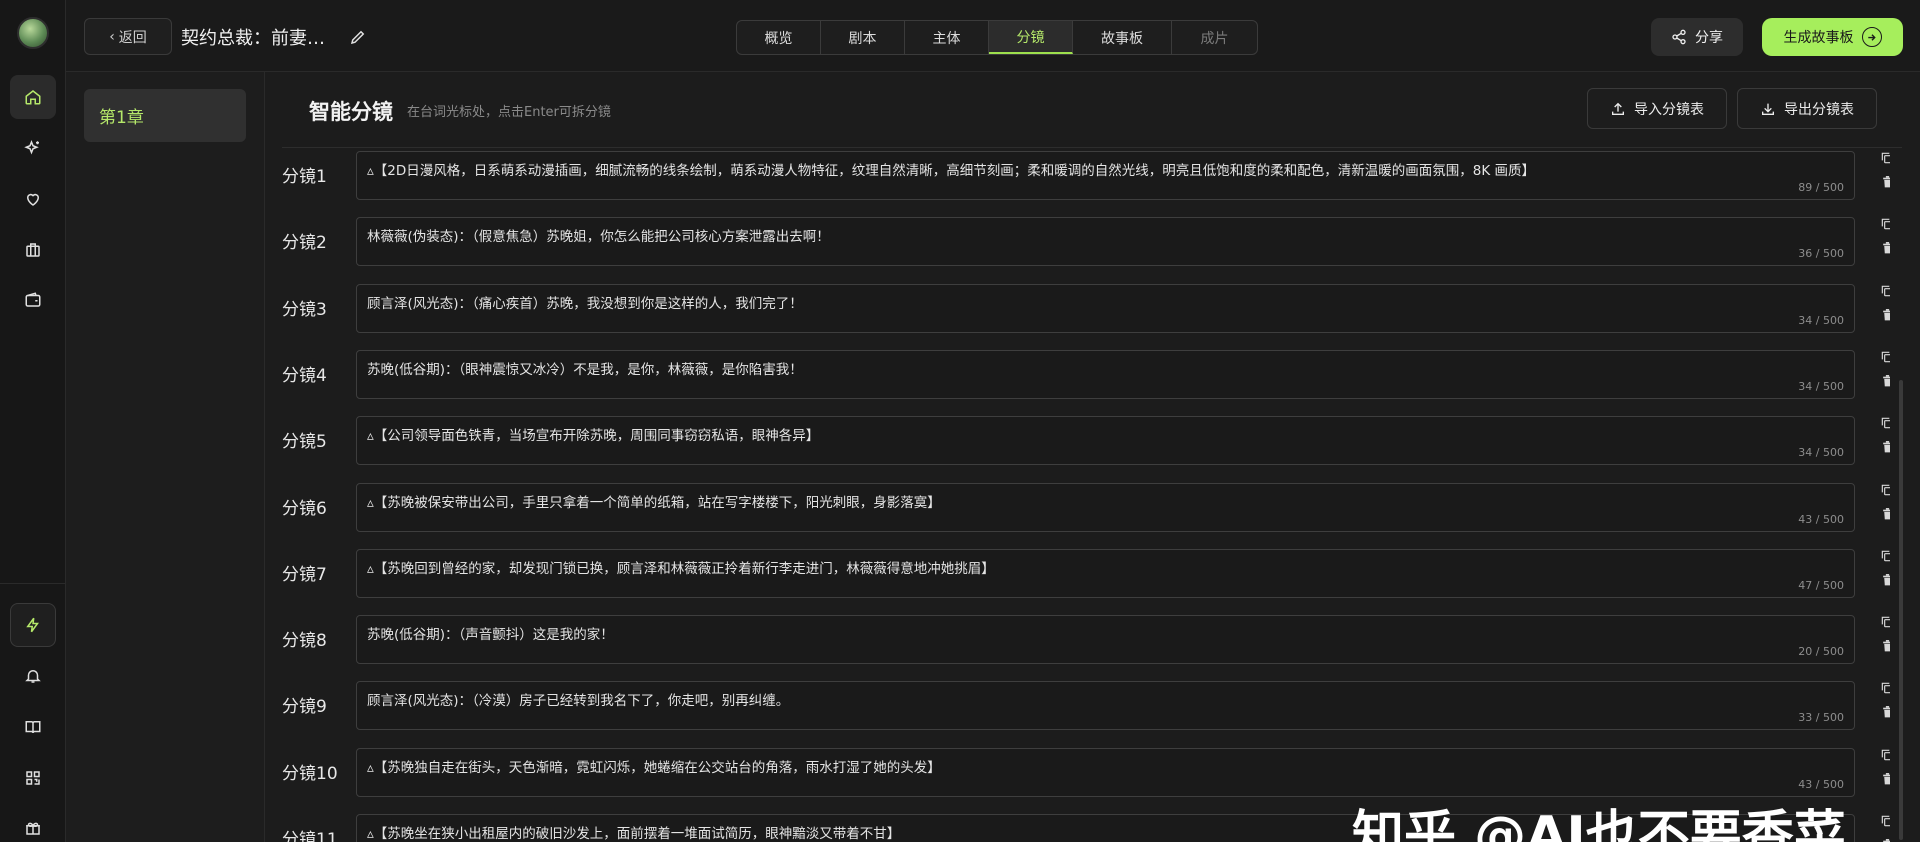 This screenshot has width=1920, height=842. Describe the element at coordinates (33, 824) in the screenshot. I see `gift-icon` at that location.